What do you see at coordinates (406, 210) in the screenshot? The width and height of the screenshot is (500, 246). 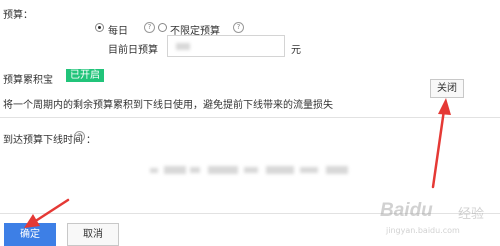 I see `watermark-brand: Baidu` at bounding box center [406, 210].